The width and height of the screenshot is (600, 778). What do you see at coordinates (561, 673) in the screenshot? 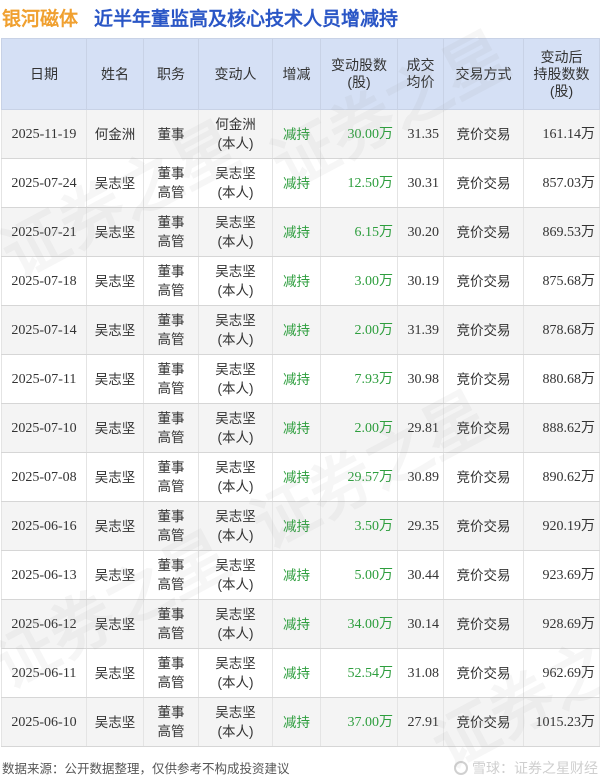
I see `cell-holding-after: 962.69万` at bounding box center [561, 673].